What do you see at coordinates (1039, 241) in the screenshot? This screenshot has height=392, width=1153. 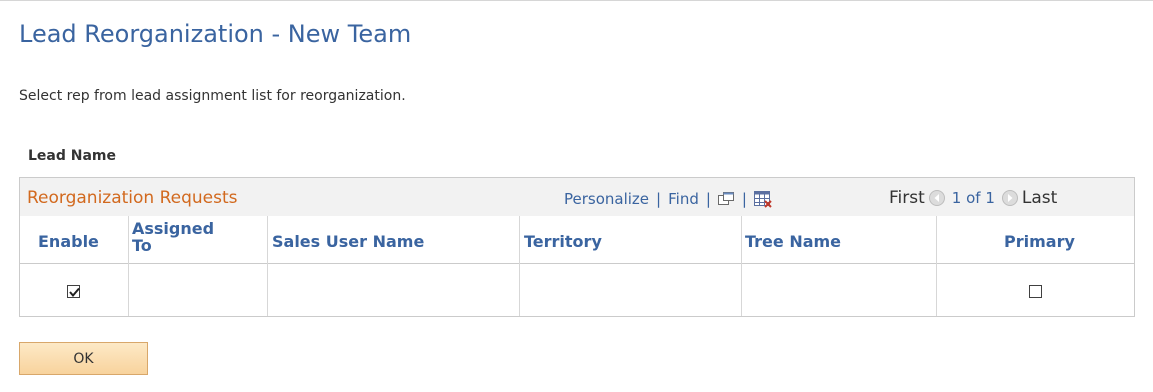 I see `column-header-label: Primary` at bounding box center [1039, 241].